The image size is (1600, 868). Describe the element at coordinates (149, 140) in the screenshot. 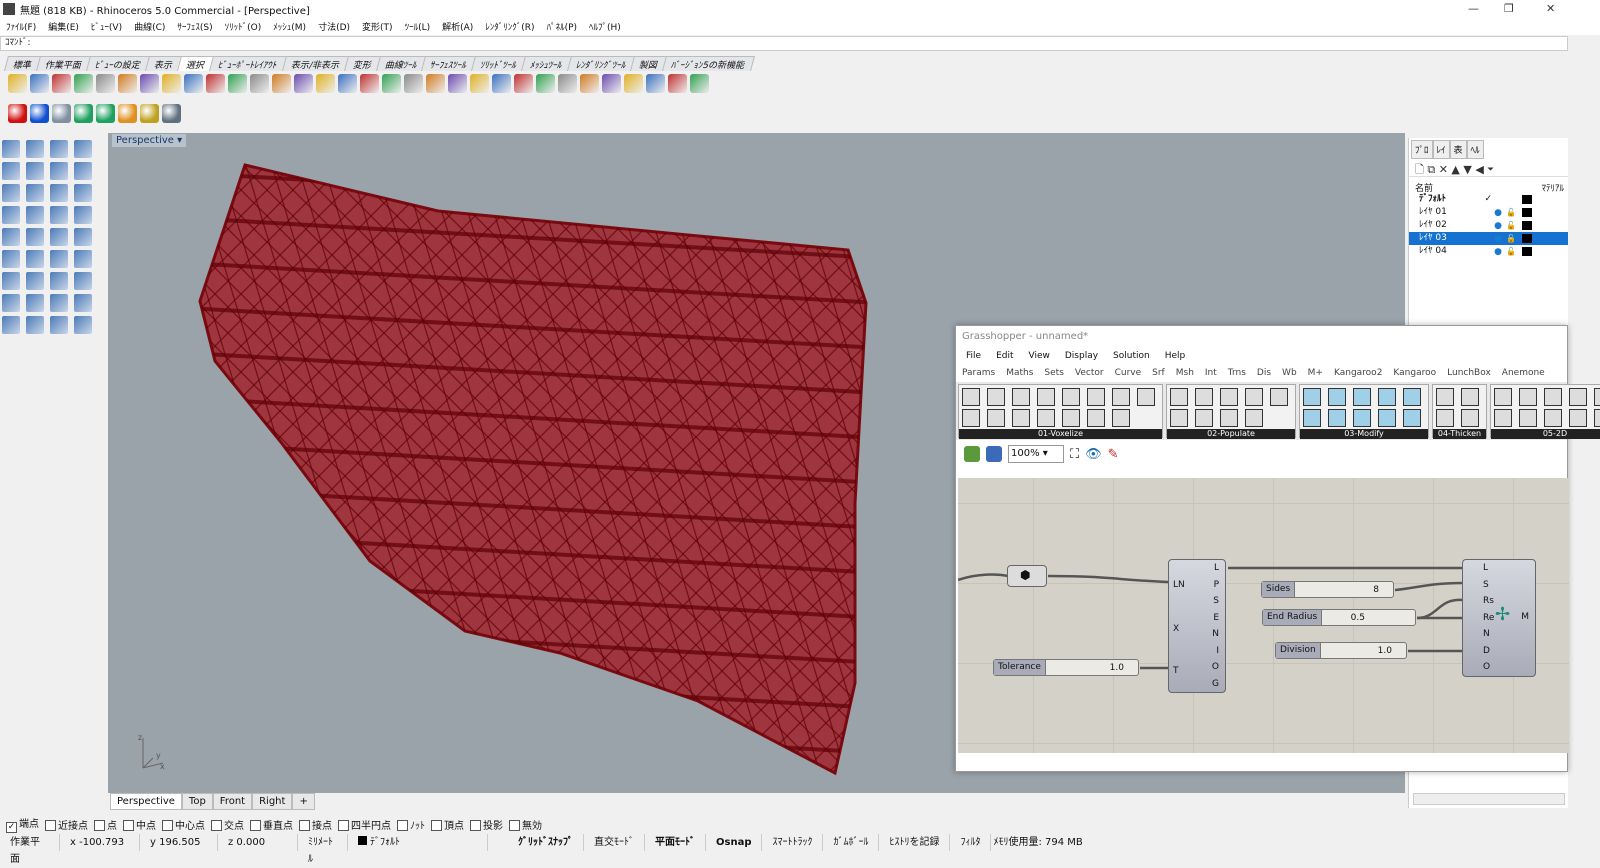

I see `viewport-label: Perspective ▾` at that location.